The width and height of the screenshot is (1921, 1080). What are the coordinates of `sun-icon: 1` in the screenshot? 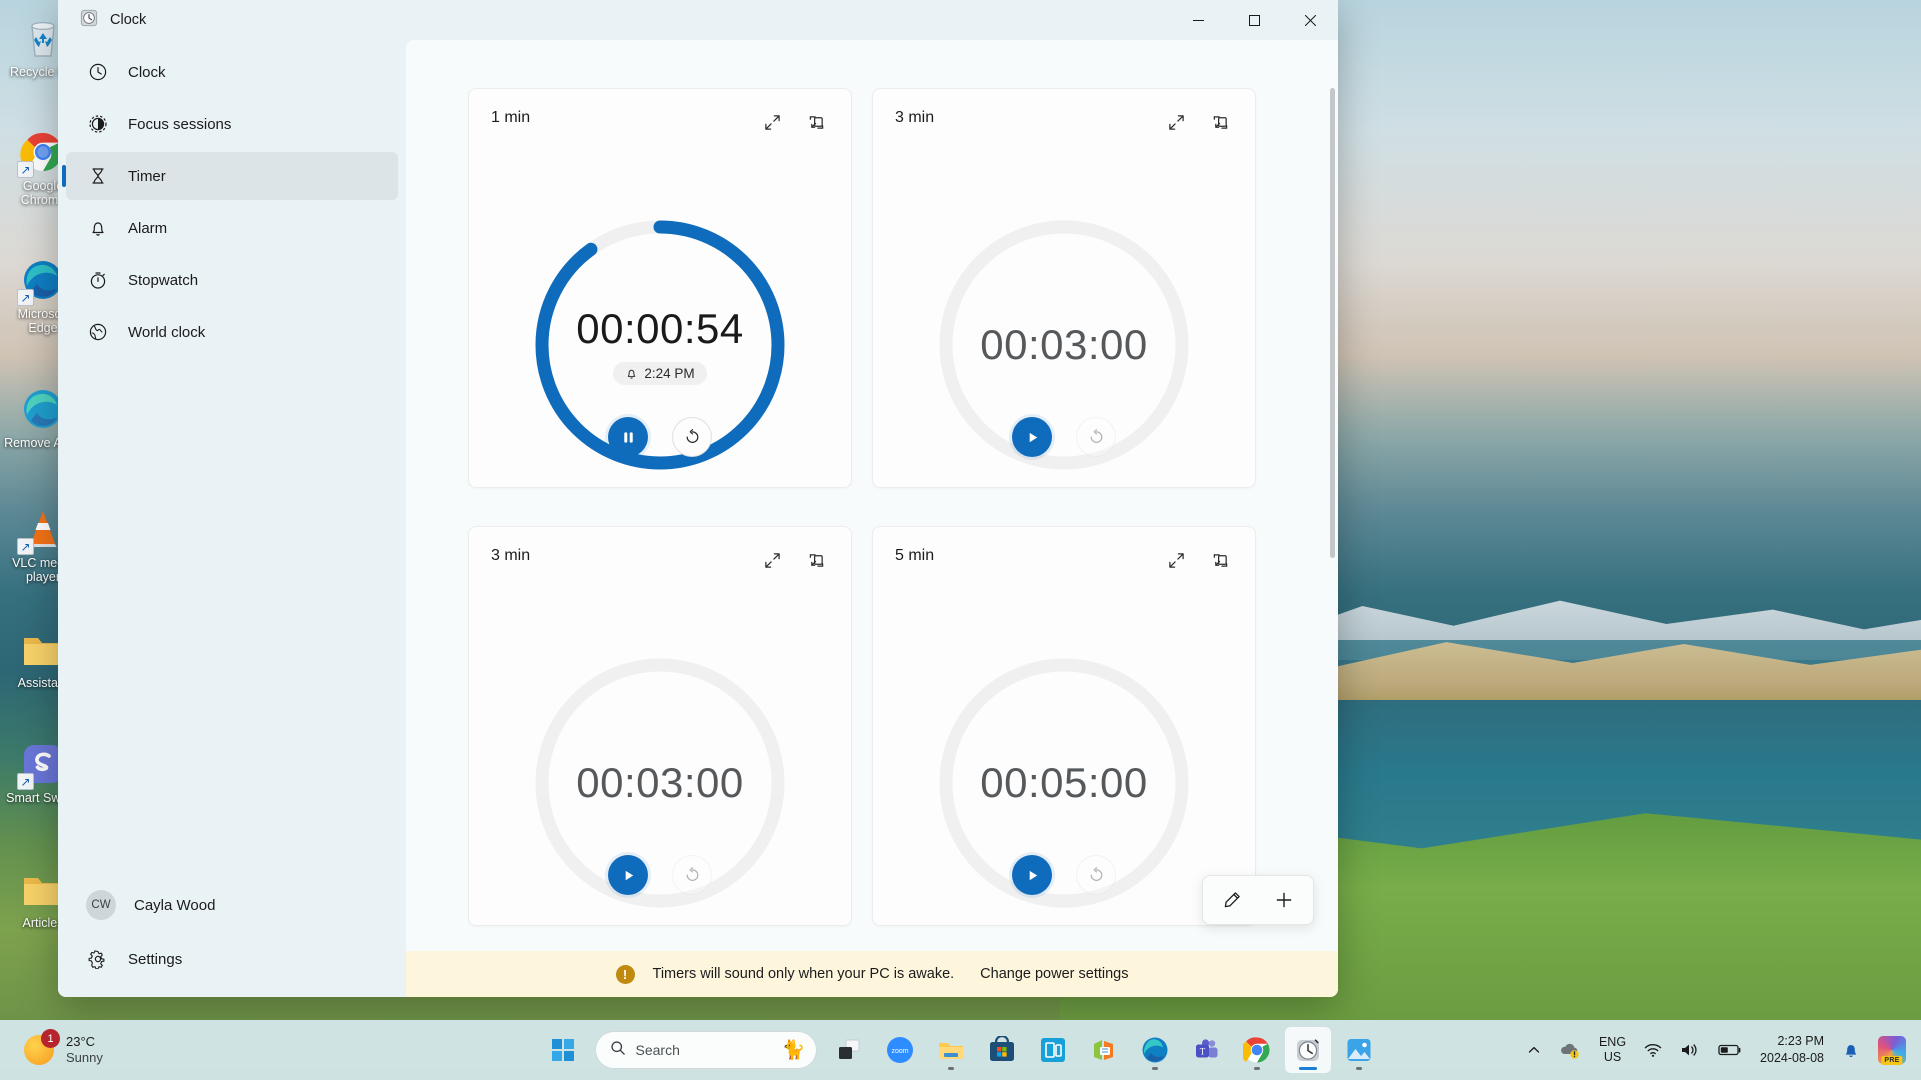 It's located at (42, 1047).